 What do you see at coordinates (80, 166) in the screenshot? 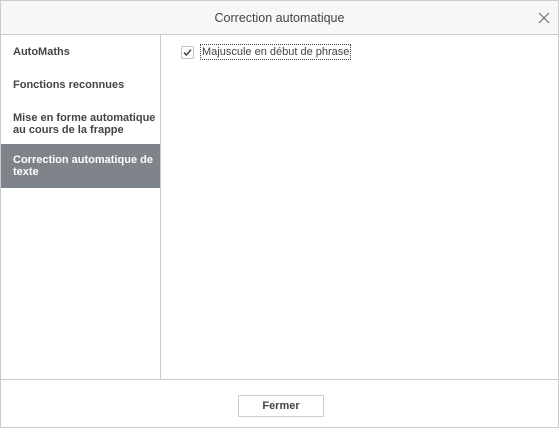
I see `sidebar-item-correction-automatique-texte: Correction automatique de texte` at bounding box center [80, 166].